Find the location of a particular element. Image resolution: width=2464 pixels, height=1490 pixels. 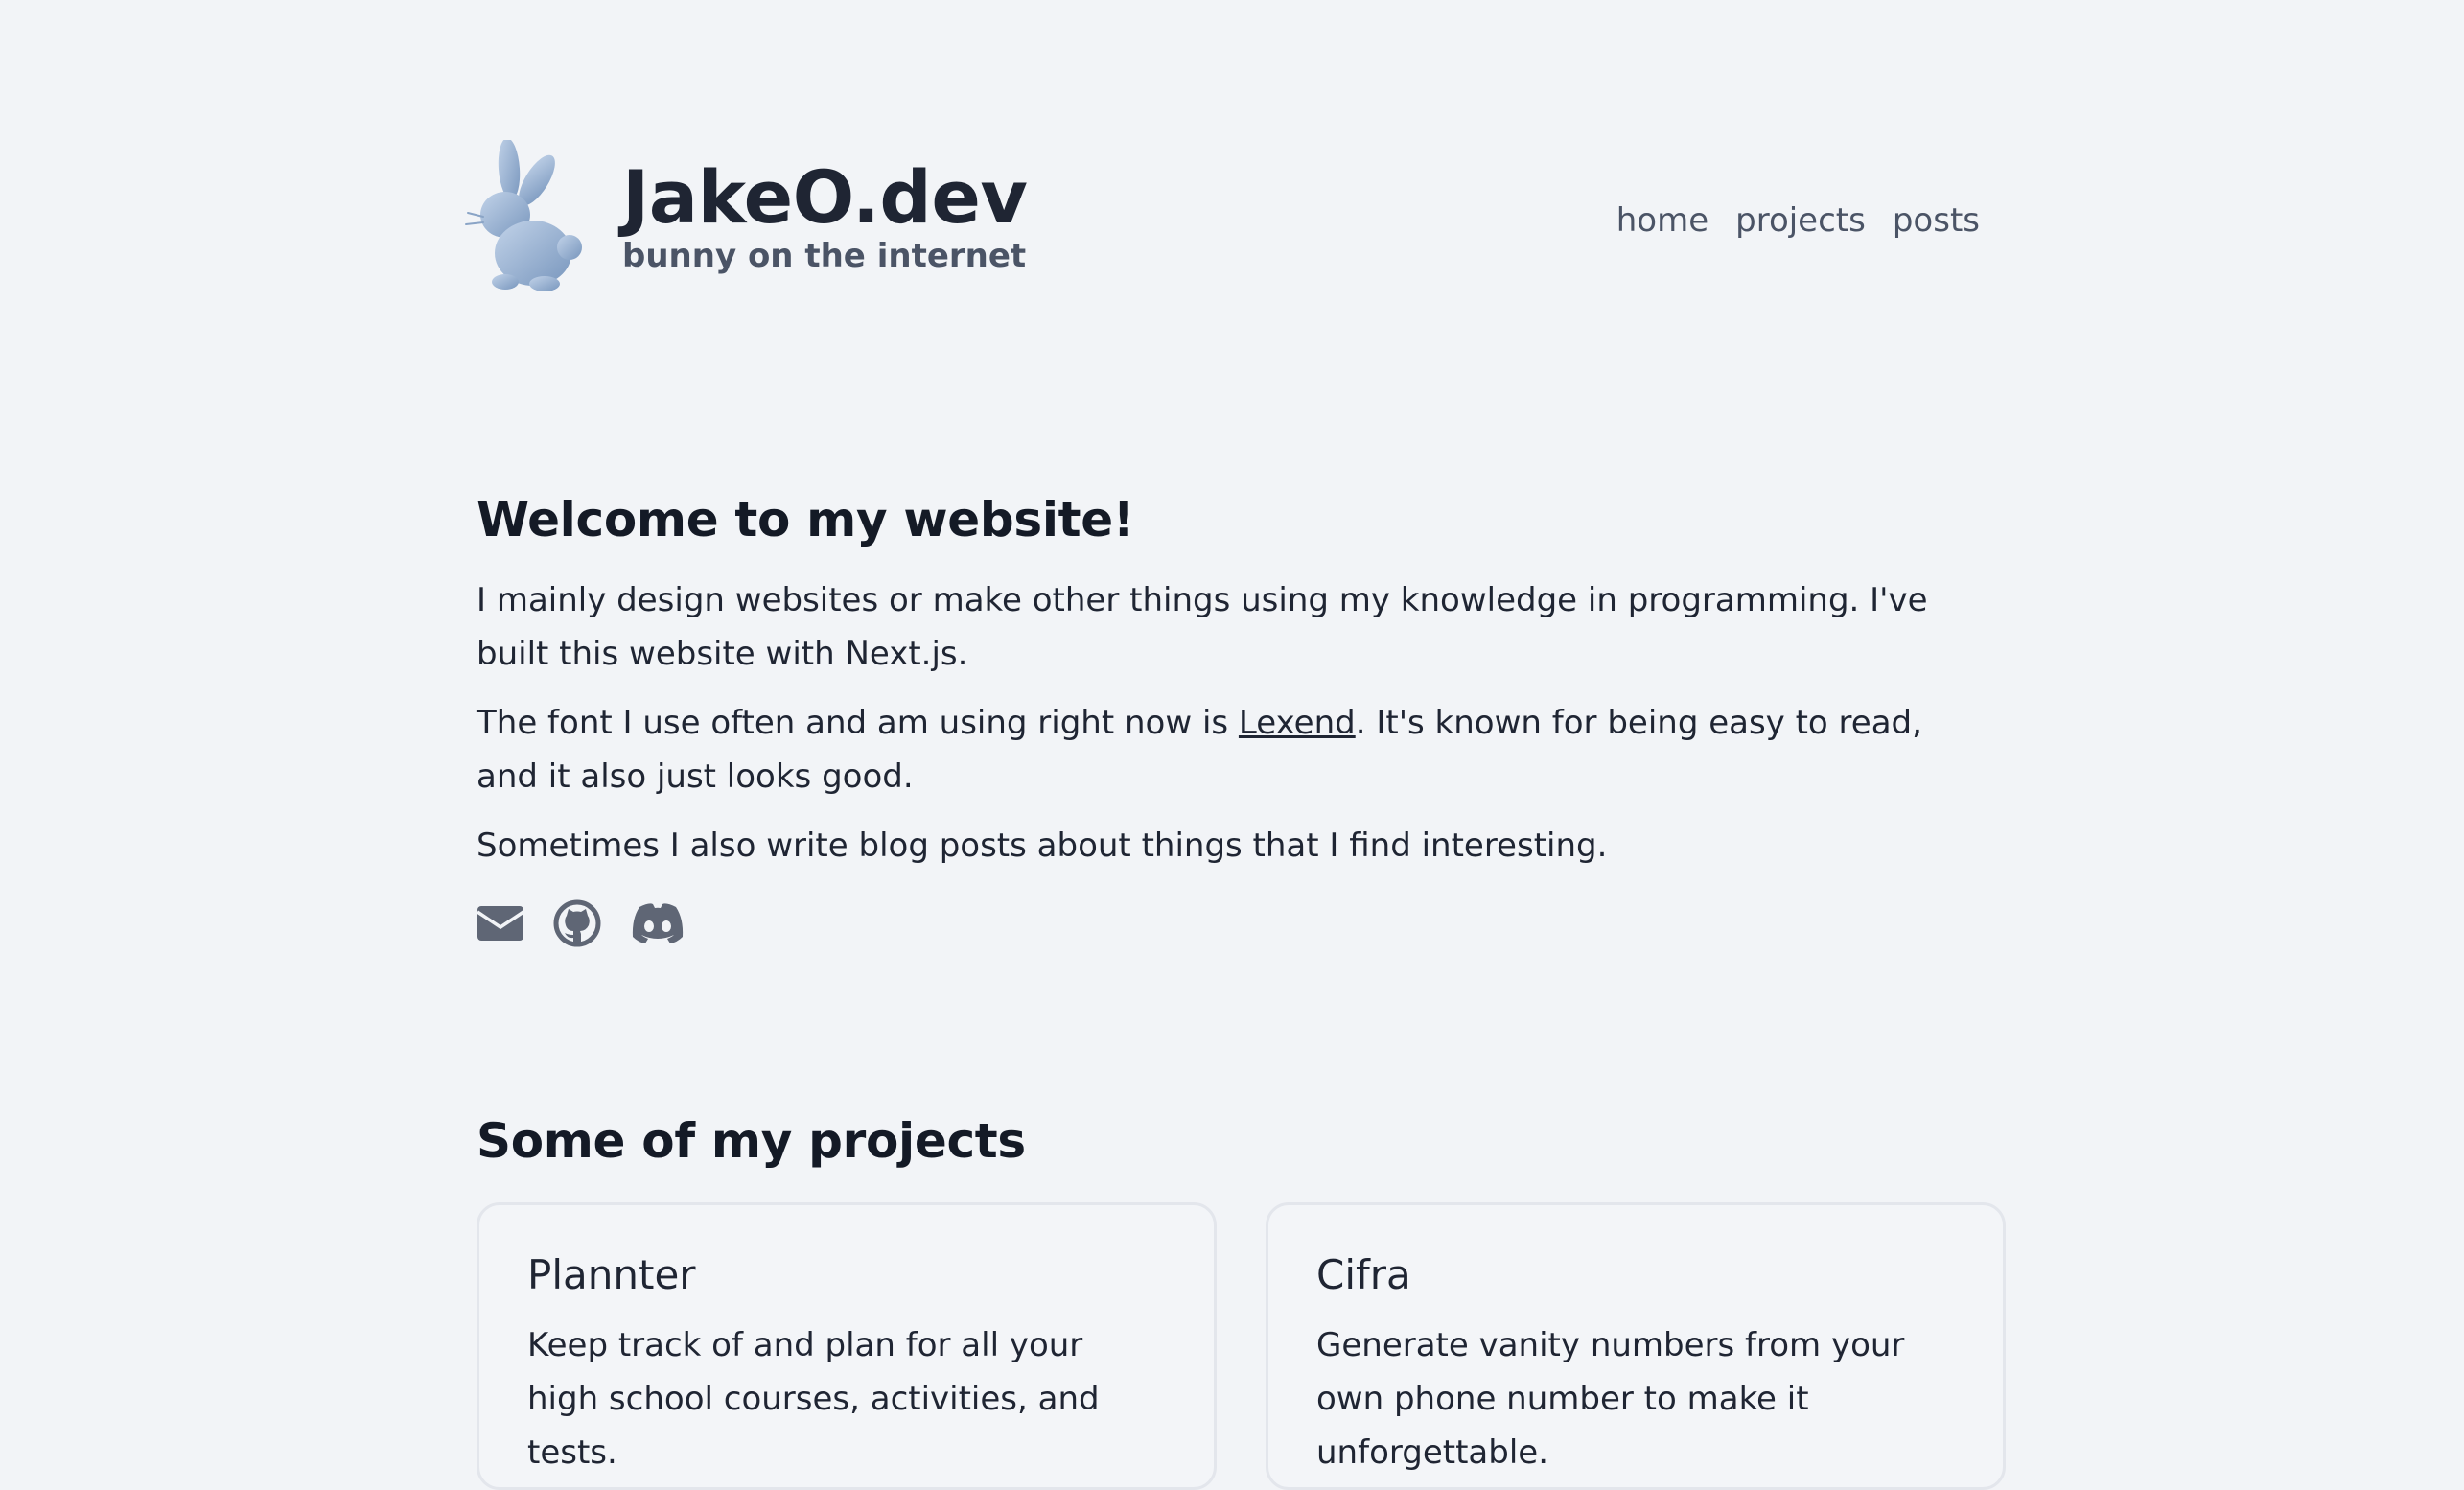

projects-heading: Some of my projects is located at coordinates (752, 1141).